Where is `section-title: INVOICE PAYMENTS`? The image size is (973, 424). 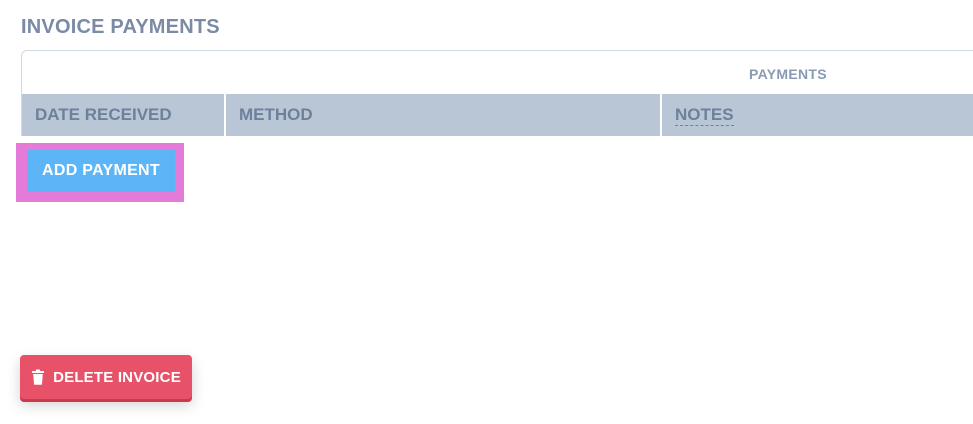
section-title: INVOICE PAYMENTS is located at coordinates (120, 27).